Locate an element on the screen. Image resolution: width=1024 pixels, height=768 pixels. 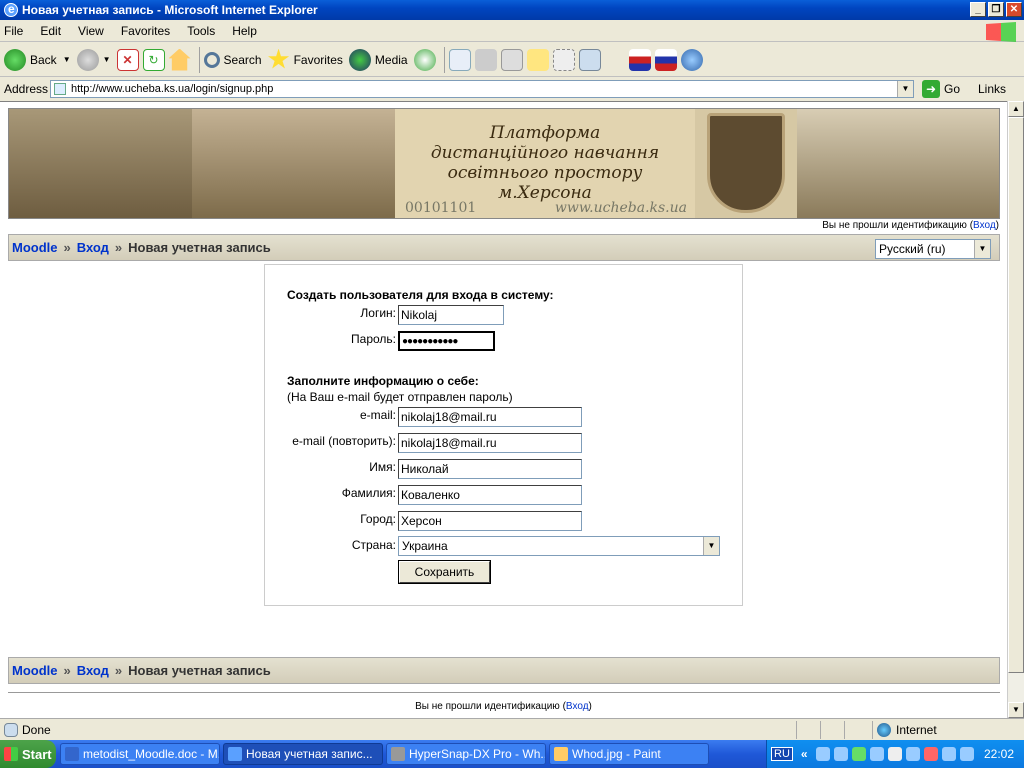
links-button: Links is located at coordinates (992, 89).